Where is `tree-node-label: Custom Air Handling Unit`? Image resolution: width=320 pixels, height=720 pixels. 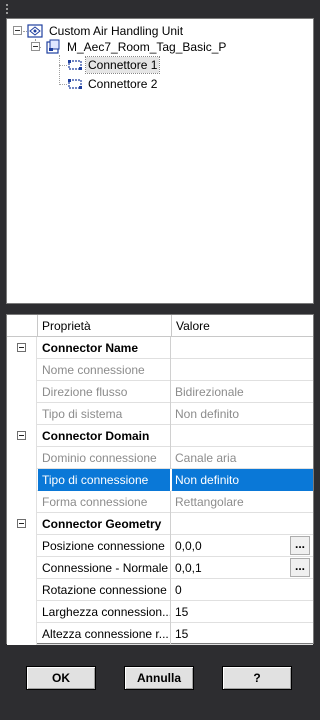
tree-node-label: Custom Air Handling Unit is located at coordinates (116, 31).